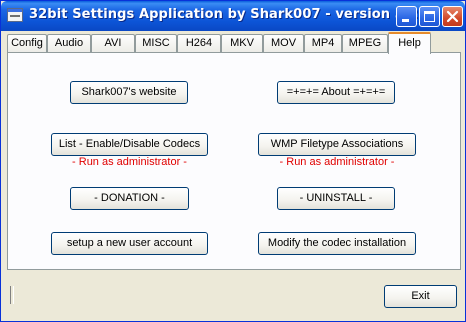  I want to click on codecs-admin-note: - Run as administrator -, so click(129, 162).